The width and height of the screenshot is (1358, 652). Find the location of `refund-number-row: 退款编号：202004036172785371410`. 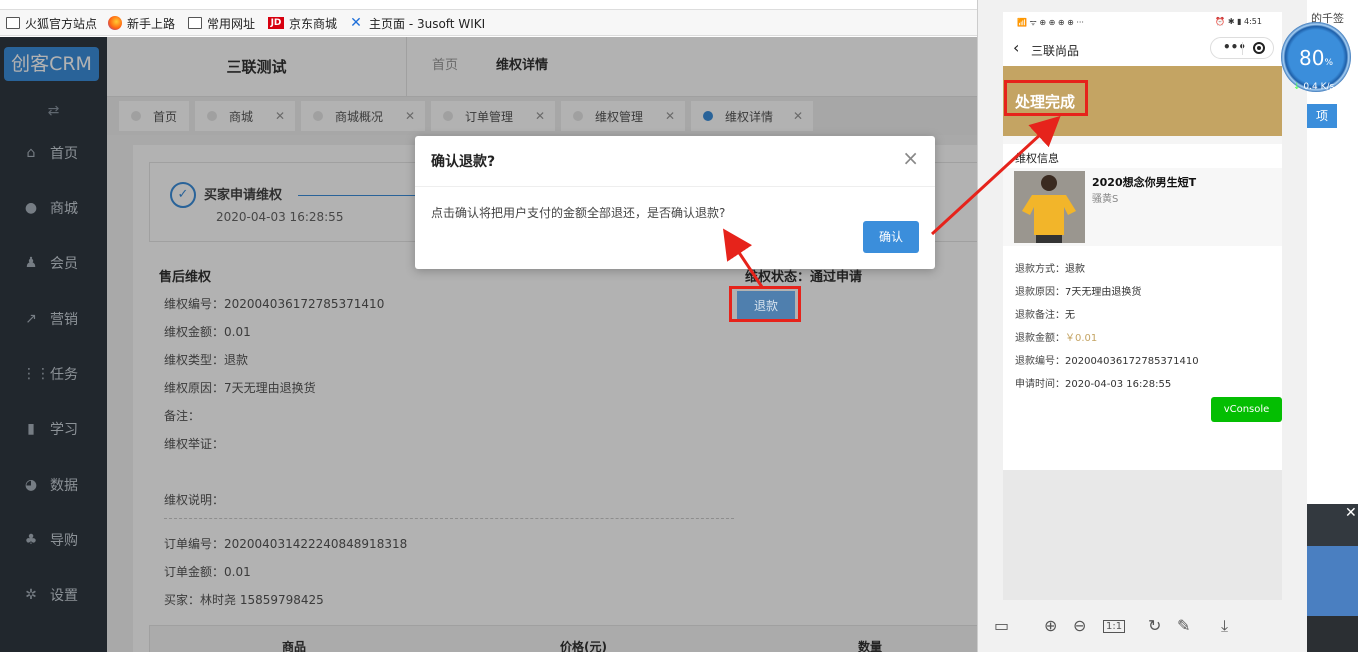

refund-number-row: 退款编号：202004036172785371410 is located at coordinates (1107, 361).